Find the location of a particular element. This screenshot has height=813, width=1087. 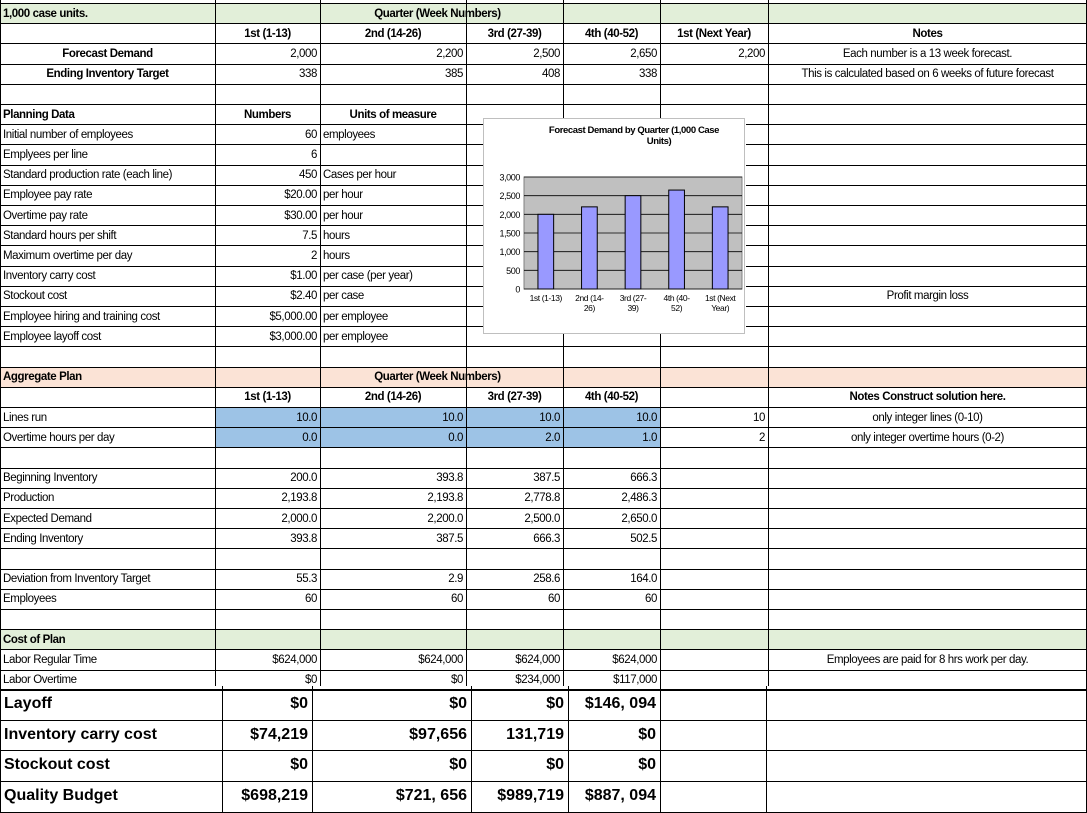

chart-y-tick-label: 0 is located at coordinates (517, 290).